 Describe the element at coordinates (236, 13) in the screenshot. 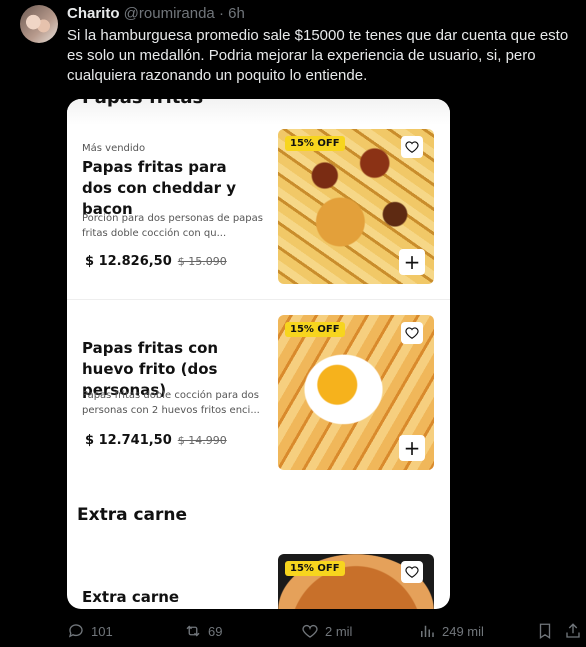

I see `timestamp: 6h` at that location.